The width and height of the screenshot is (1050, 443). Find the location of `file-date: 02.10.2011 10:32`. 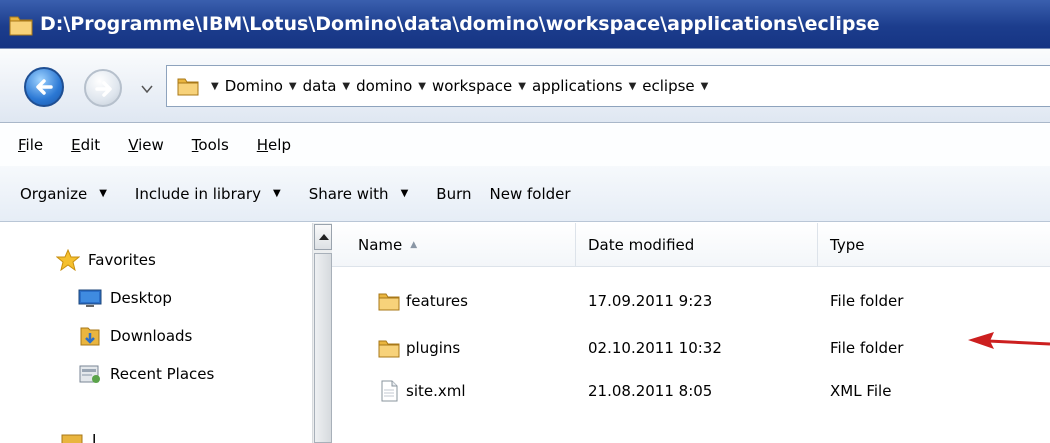

file-date: 02.10.2011 10:32 is located at coordinates (655, 348).